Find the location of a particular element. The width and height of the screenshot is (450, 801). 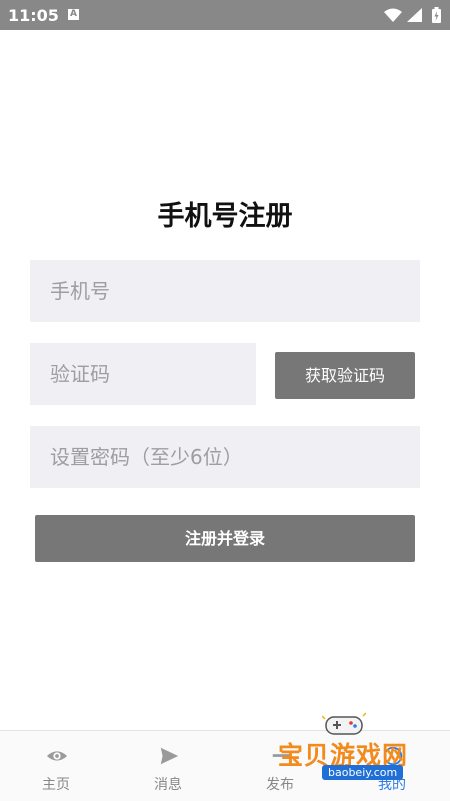

tab-messages: 消息 is located at coordinates (168, 766).